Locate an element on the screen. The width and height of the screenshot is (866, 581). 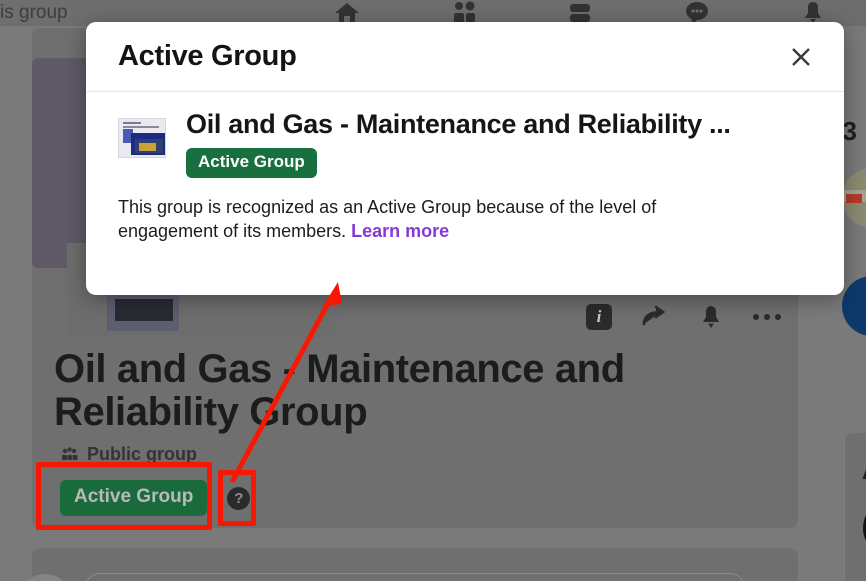
more-options-button is located at coordinates (767, 317).